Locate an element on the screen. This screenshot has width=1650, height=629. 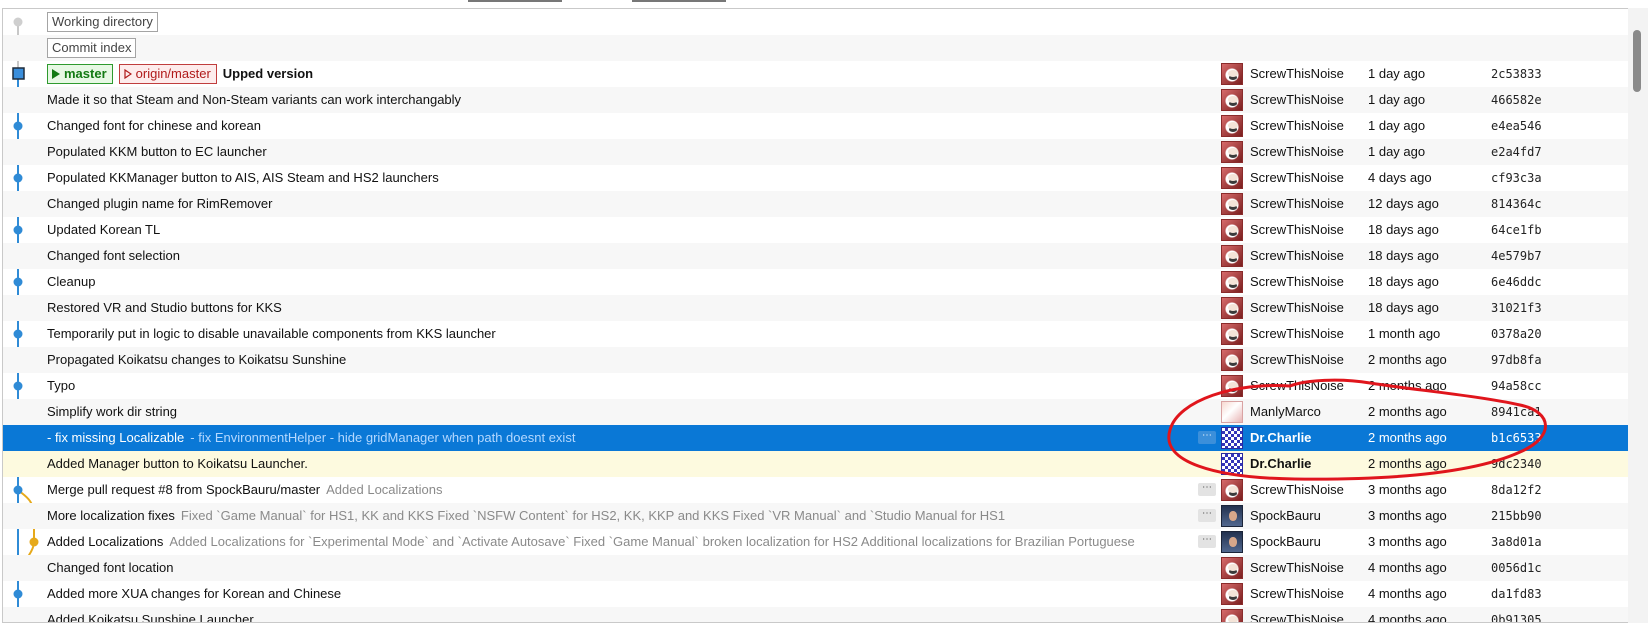
commit-row: Cleanup ScrewThisNoise 18 days ago 6e46ddc is located at coordinates (815, 282).